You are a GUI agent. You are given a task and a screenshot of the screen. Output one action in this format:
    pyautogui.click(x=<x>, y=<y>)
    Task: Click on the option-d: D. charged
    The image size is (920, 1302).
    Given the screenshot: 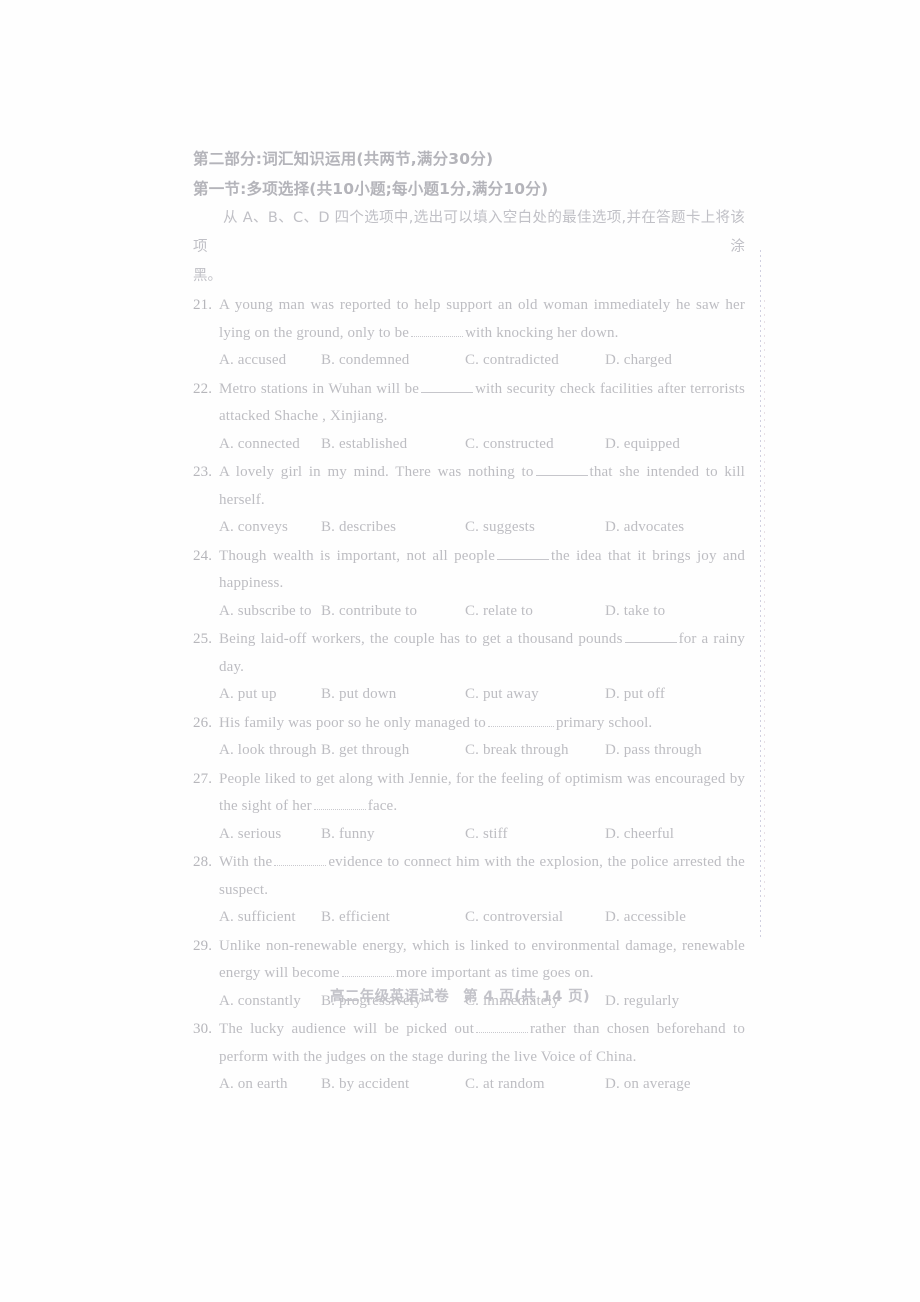 What is the action you would take?
    pyautogui.click(x=638, y=361)
    